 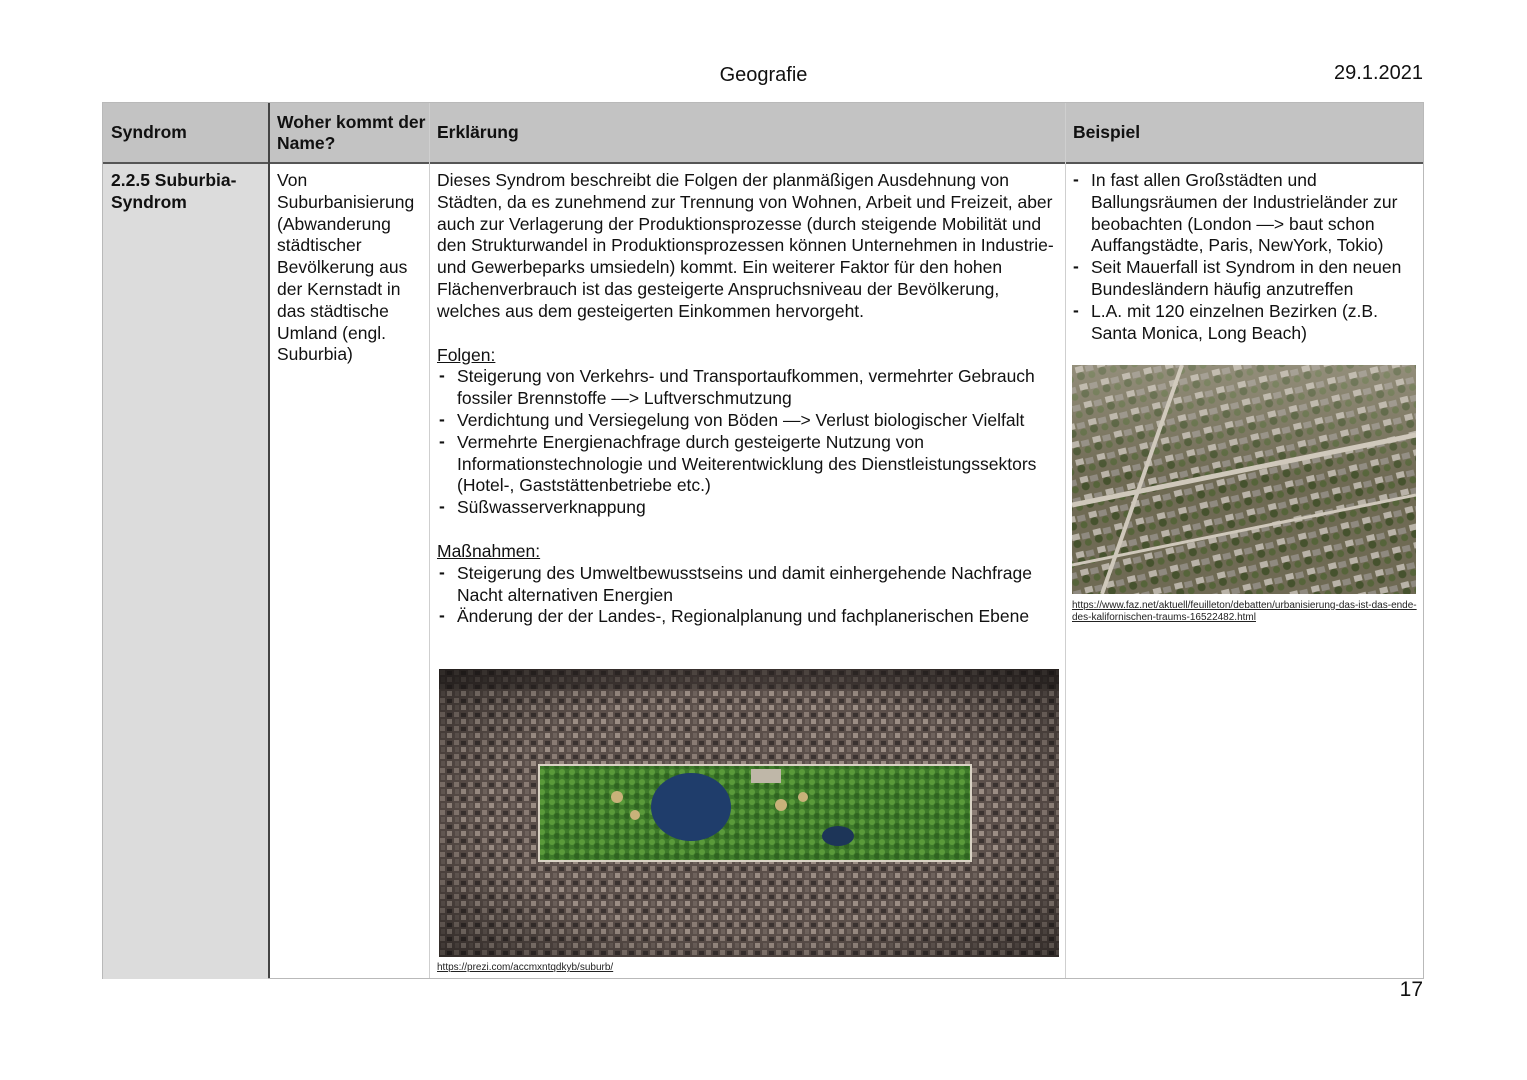 I want to click on park-image-source-link: https://prezi.com/accmxntqdkyb/suburb/, so click(x=525, y=968).